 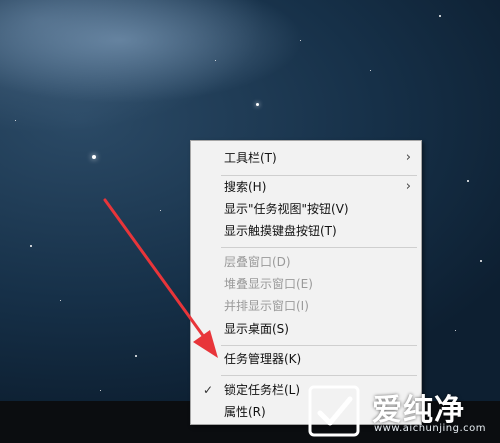 What do you see at coordinates (399, 412) in the screenshot?
I see `watermark: 爱纯净 www.aichunjing.com` at bounding box center [399, 412].